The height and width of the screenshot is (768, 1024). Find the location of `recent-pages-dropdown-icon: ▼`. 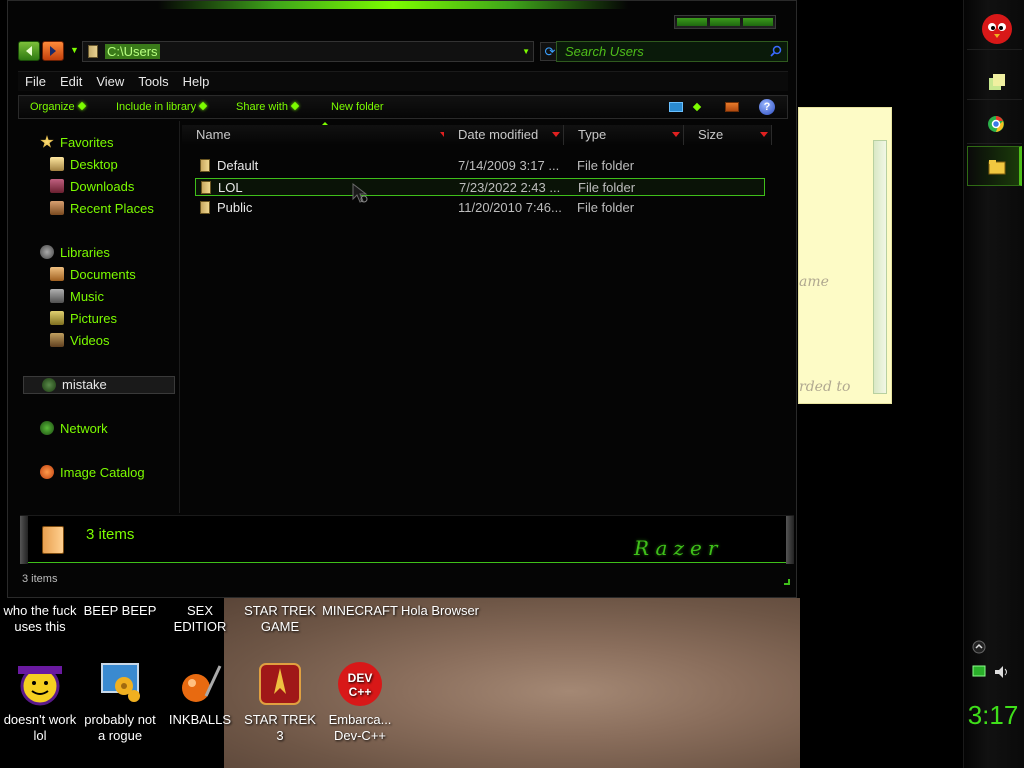

recent-pages-dropdown-icon: ▼ is located at coordinates (74, 50).